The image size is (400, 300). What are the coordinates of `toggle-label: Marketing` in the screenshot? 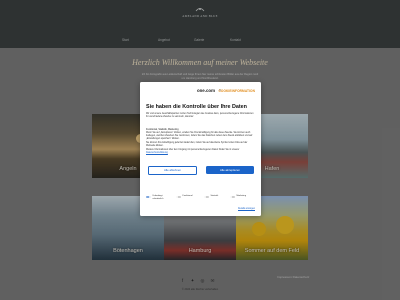 It's located at (241, 196).